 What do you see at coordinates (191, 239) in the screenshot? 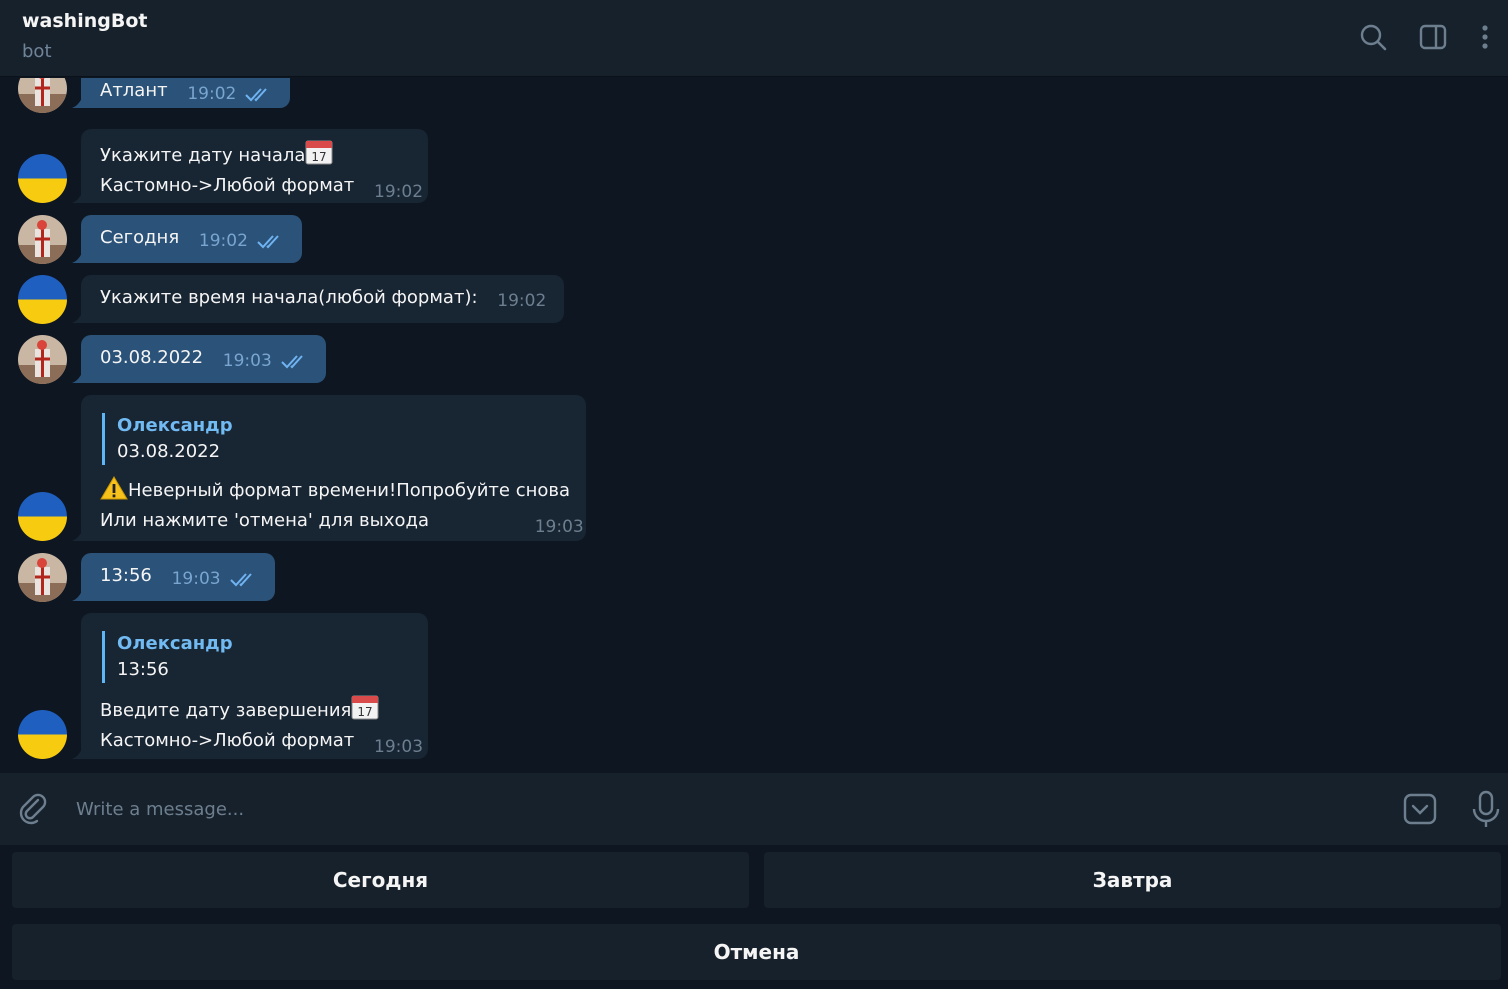
I see `message-bubble-outgoing: Сегодня 19:02` at bounding box center [191, 239].